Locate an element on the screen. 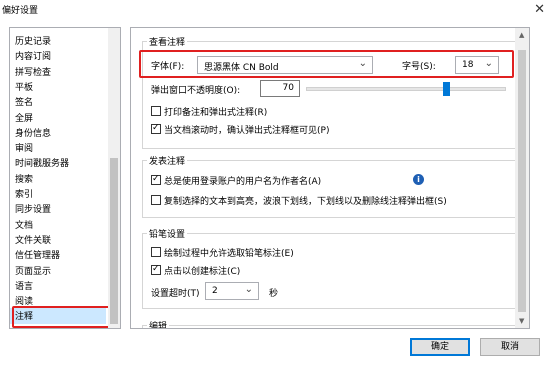  pencil-select-label: 绘制过程中允许选取铅笔标注(E) is located at coordinates (229, 254).